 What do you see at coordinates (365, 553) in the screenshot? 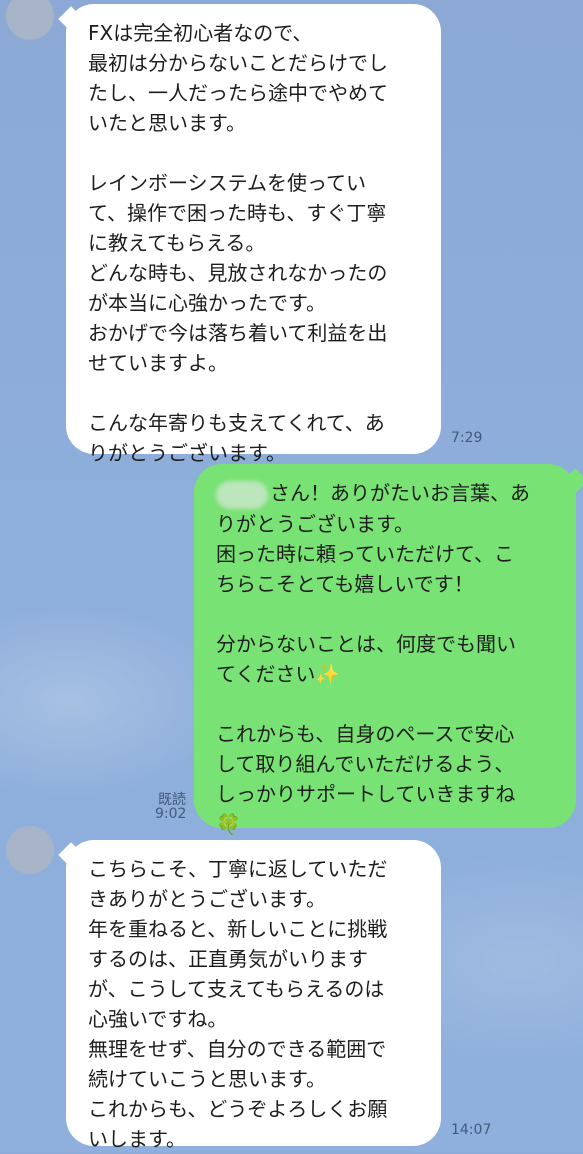
I see `message-line: 困った時に頼っていただけて、こ` at bounding box center [365, 553].